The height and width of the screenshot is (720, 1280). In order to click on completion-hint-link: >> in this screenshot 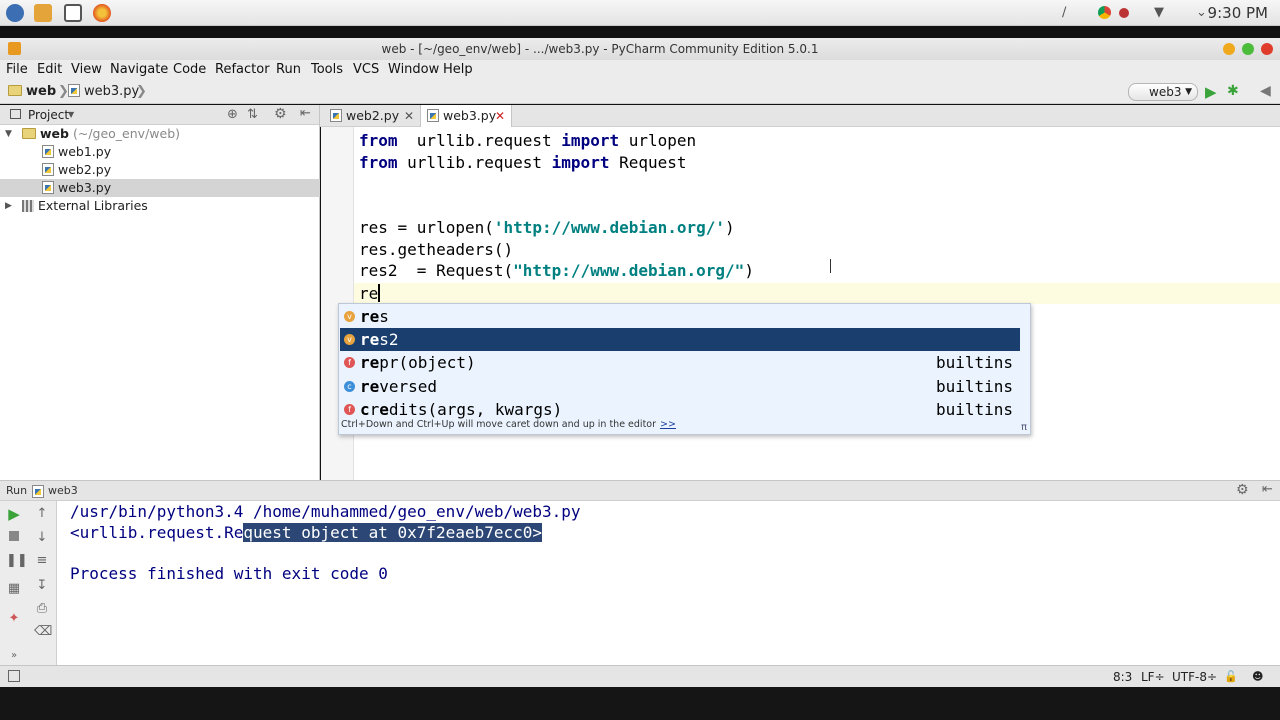, I will do `click(668, 424)`.